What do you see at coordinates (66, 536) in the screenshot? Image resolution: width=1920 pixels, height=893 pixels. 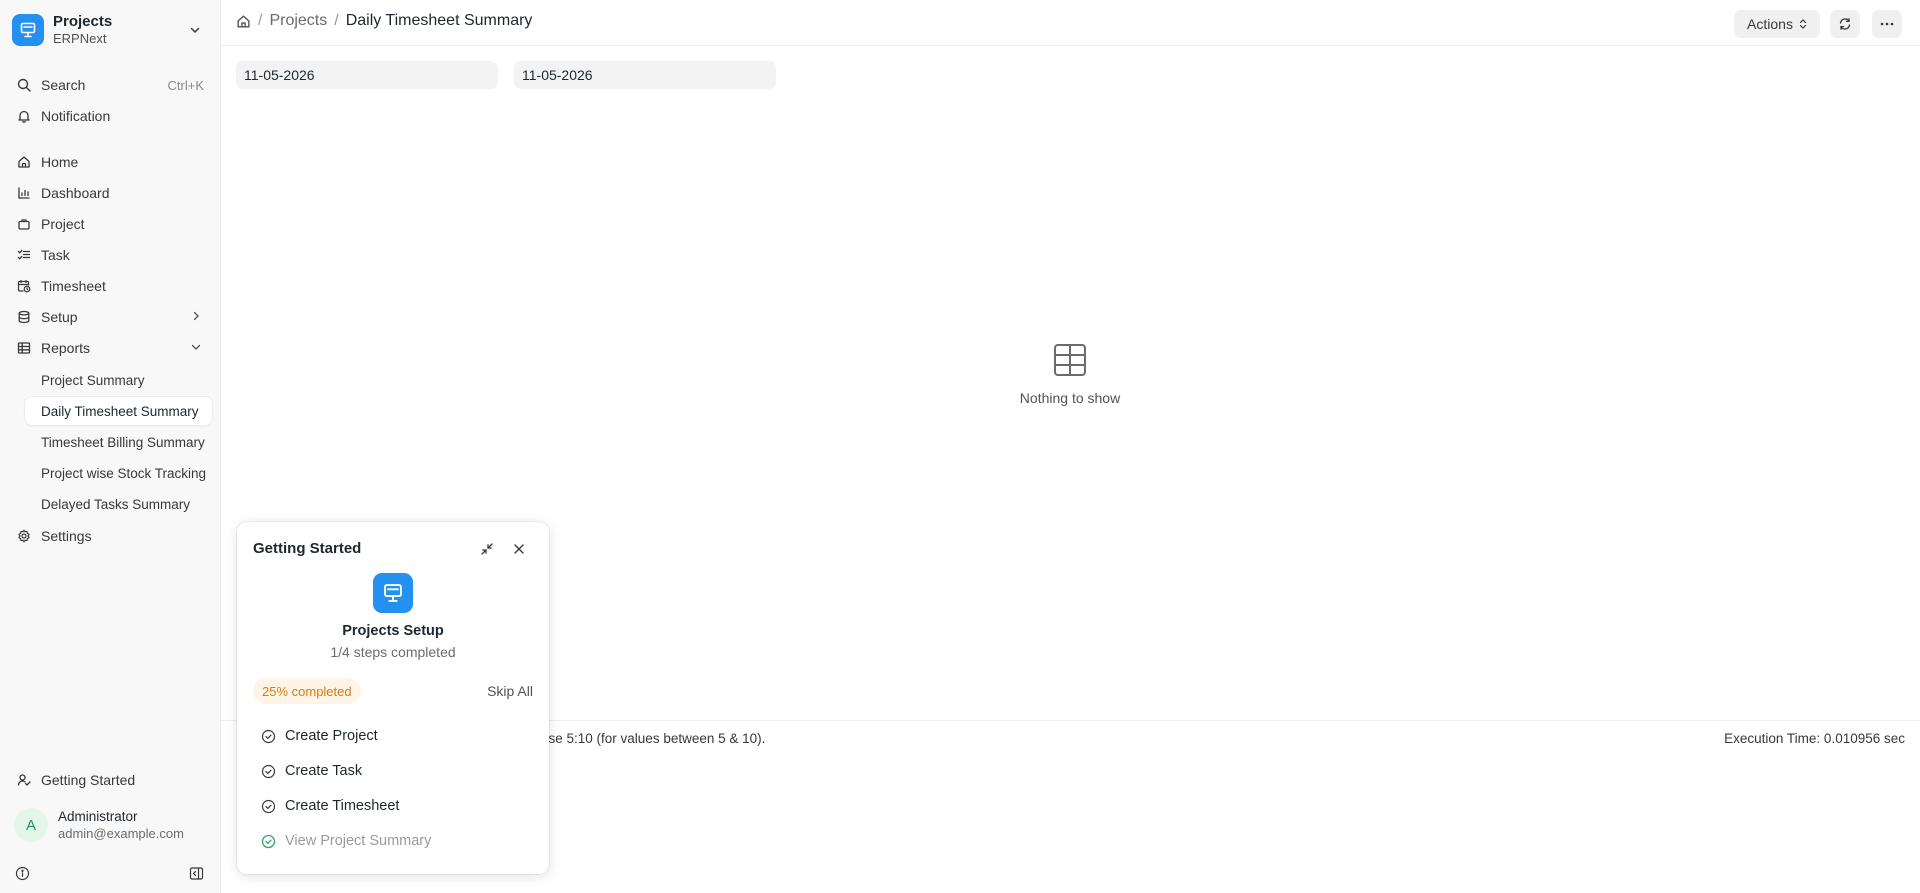 I see `sidebar-item-label: Settings` at bounding box center [66, 536].